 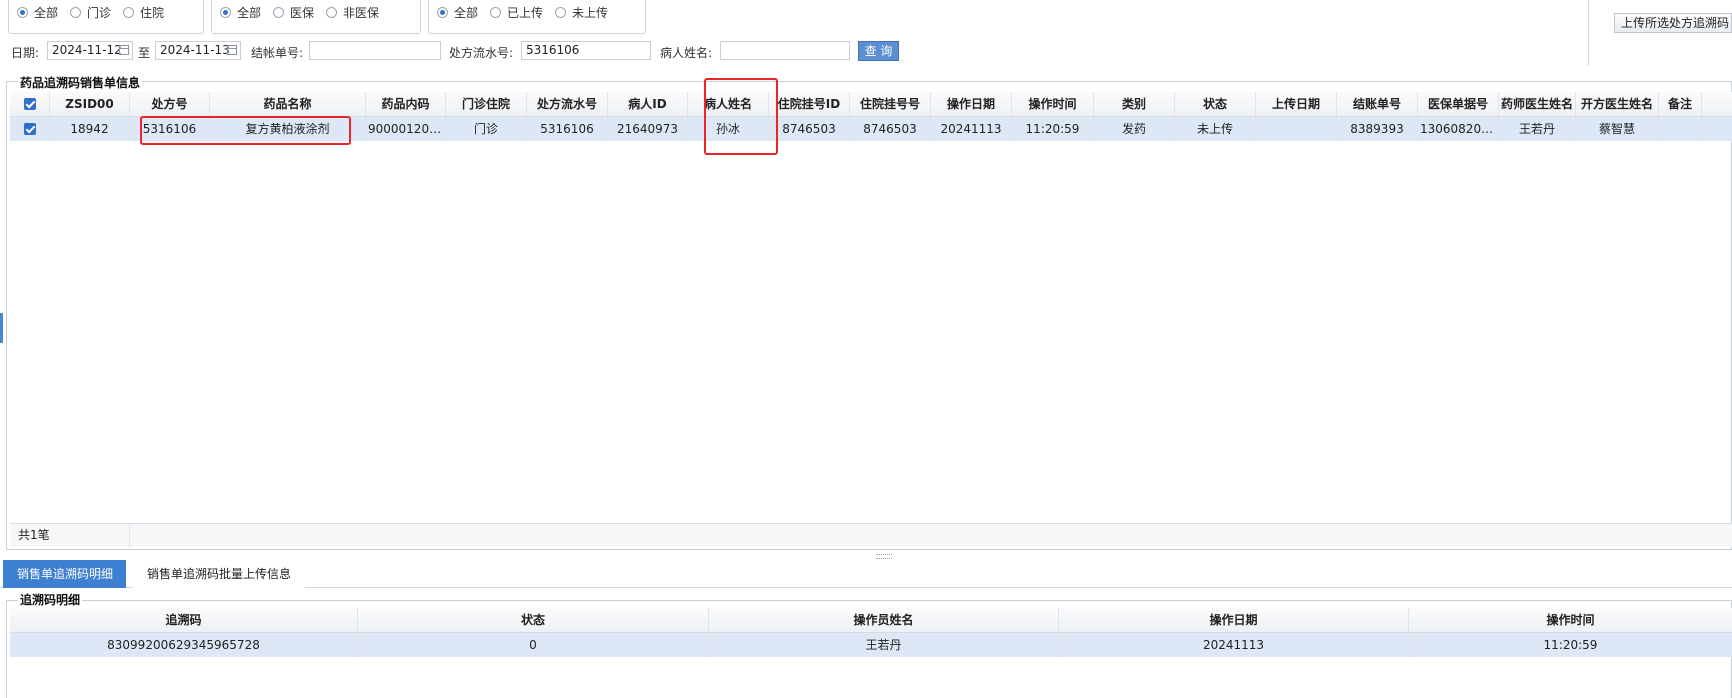 I want to click on patient-name-field, so click(x=785, y=50).